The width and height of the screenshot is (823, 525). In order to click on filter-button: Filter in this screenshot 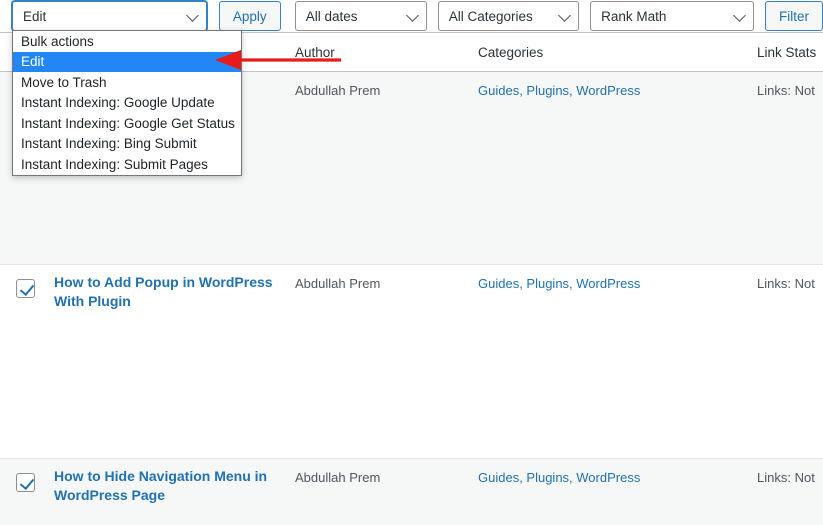, I will do `click(794, 16)`.